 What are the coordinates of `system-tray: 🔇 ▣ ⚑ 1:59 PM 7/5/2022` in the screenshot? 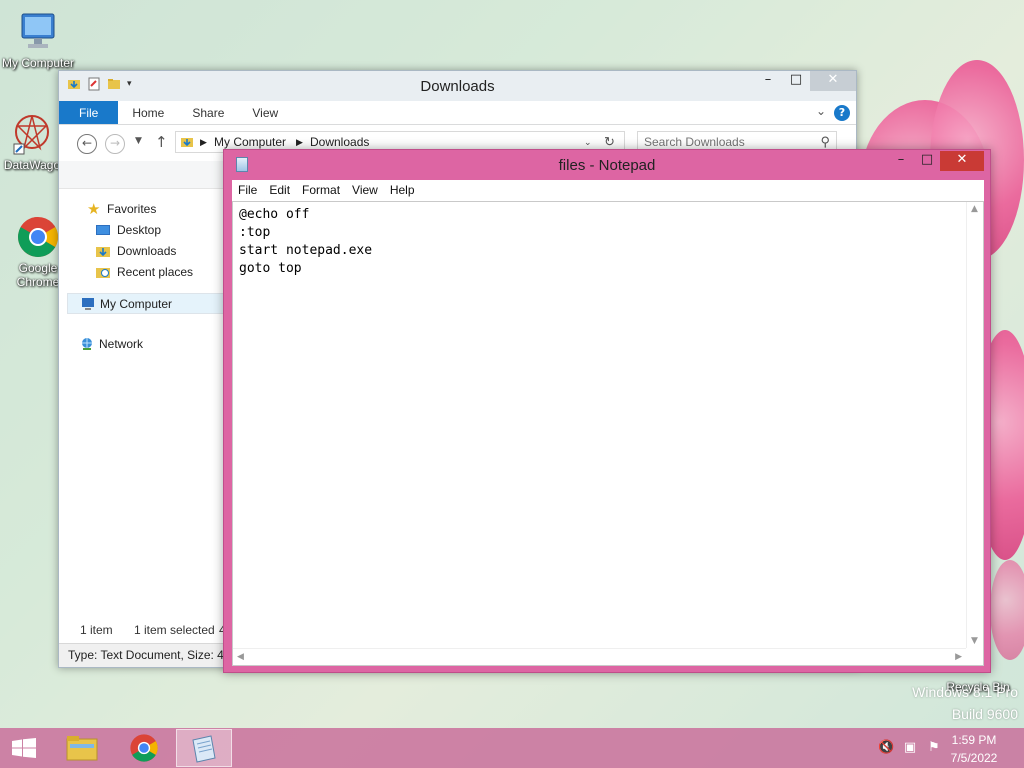 It's located at (944, 748).